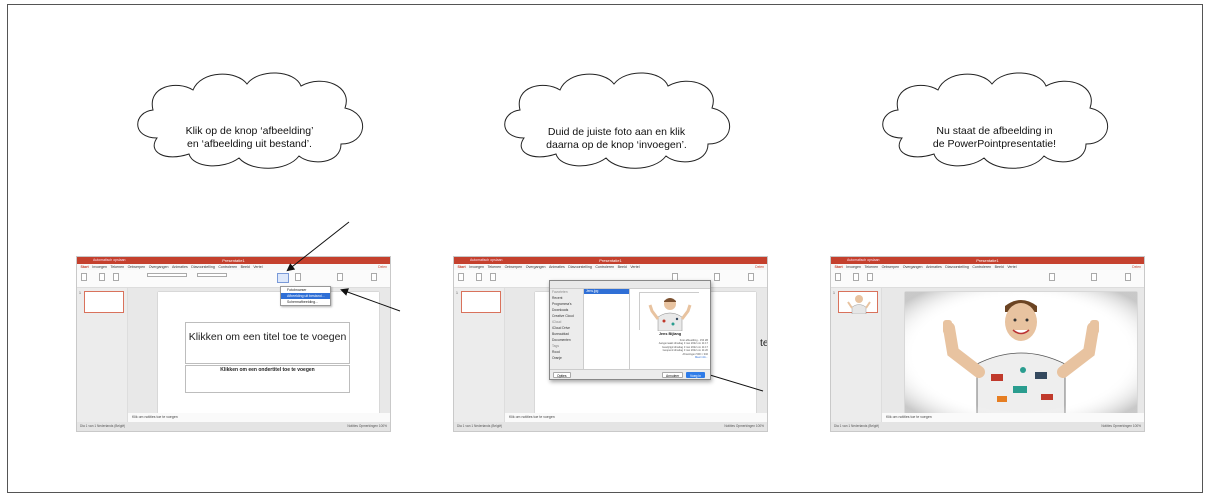  Describe the element at coordinates (212, 275) in the screenshot. I see `paragraph-box` at that location.